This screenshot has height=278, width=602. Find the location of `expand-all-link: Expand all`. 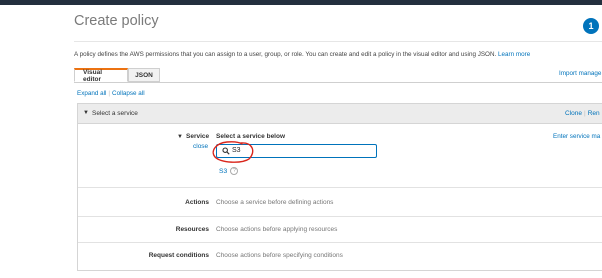

expand-all-link: Expand all is located at coordinates (91, 93).